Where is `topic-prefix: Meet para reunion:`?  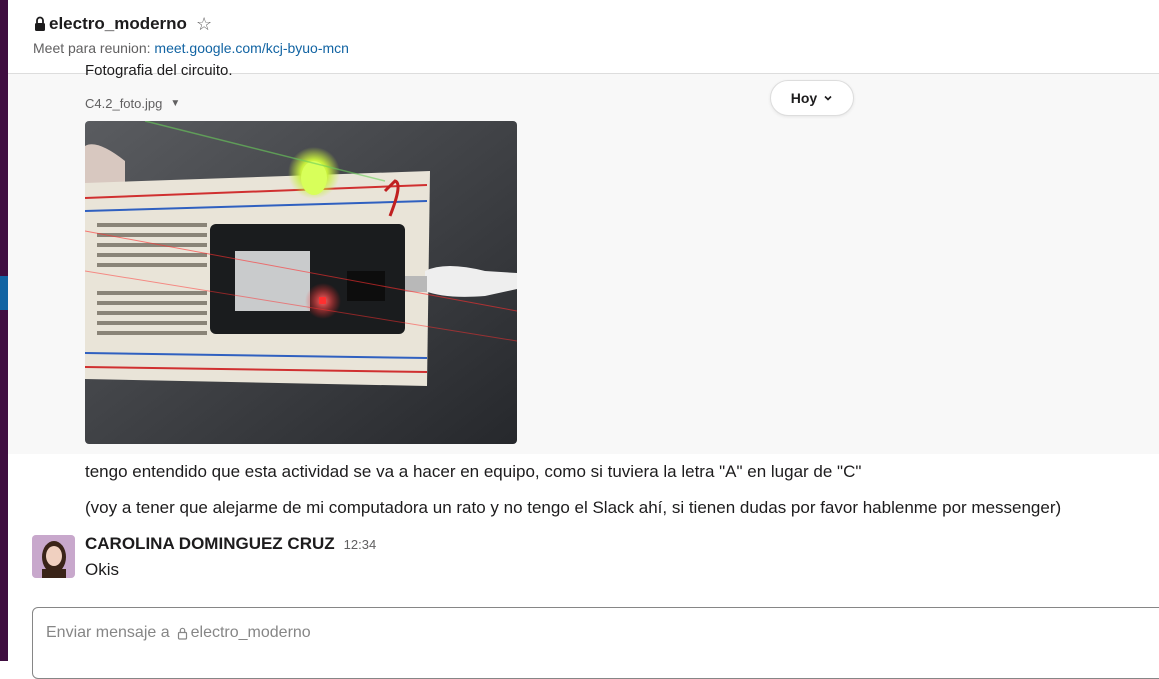 topic-prefix: Meet para reunion: is located at coordinates (92, 48).